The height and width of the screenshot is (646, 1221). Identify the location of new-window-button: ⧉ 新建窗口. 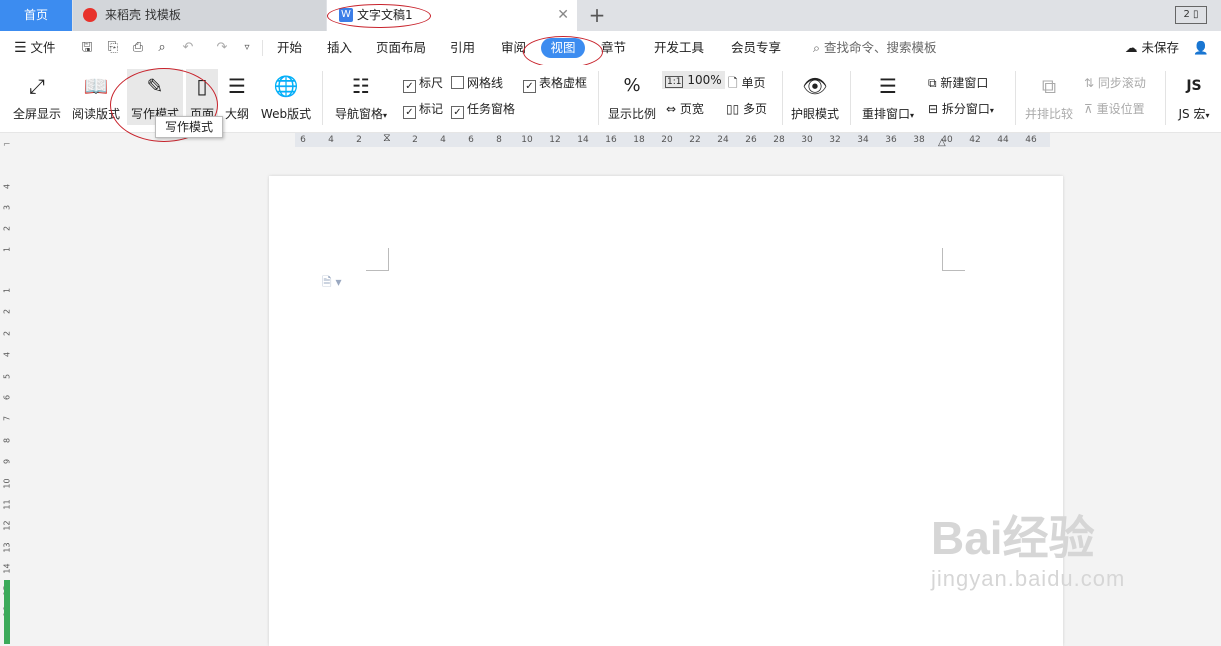
(958, 82).